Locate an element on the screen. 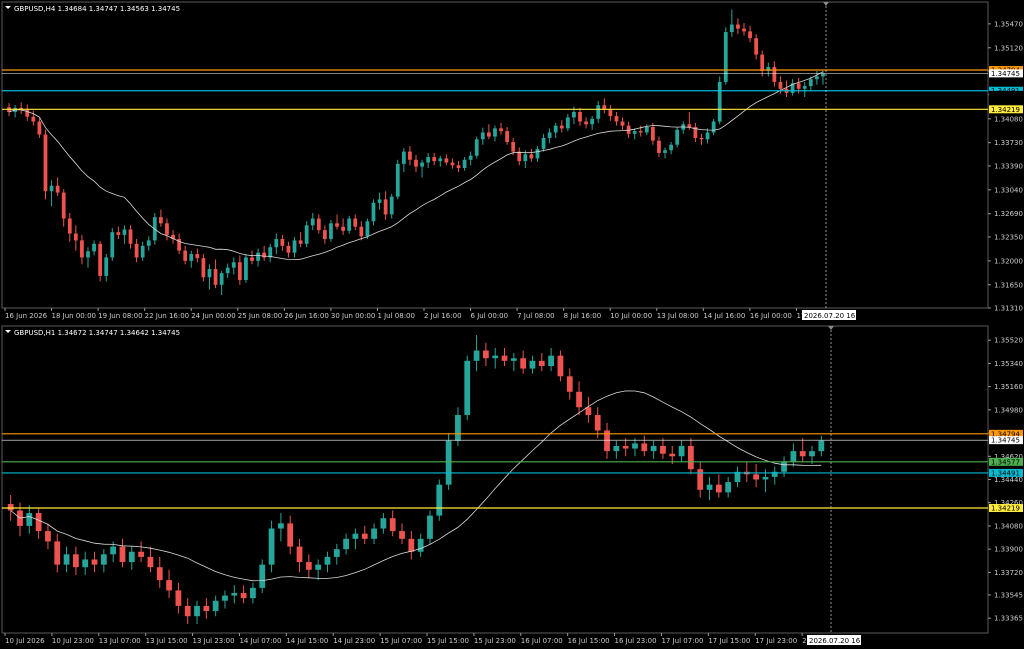  y-tick-label: 1.34980 is located at coordinates (1008, 410).